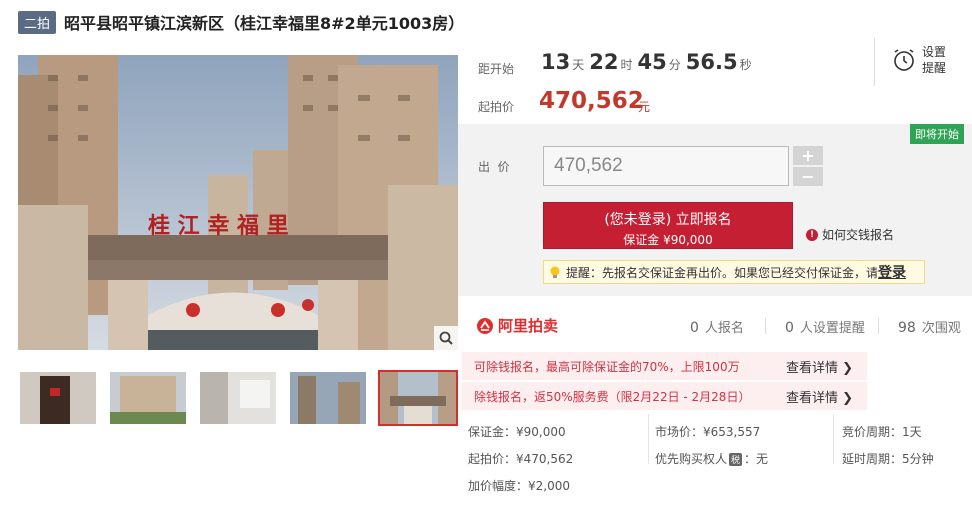  What do you see at coordinates (644, 107) in the screenshot?
I see `currency-unit: 元` at bounding box center [644, 107].